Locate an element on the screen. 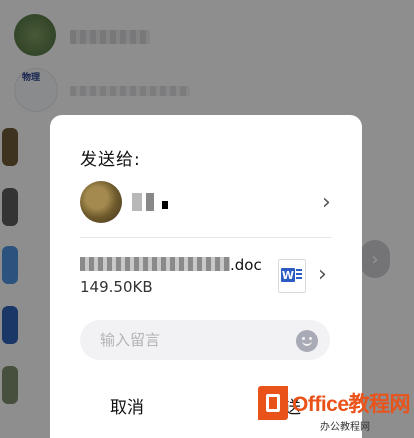  watermark-brand: Office教程网 is located at coordinates (351, 404).